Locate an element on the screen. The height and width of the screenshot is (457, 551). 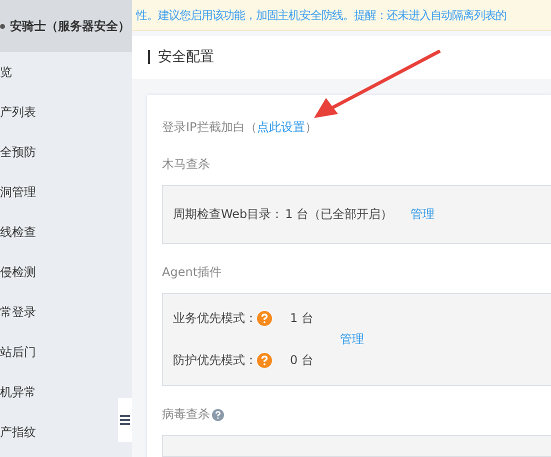
product-name: 安骑士（服务器安全） is located at coordinates (70, 26).